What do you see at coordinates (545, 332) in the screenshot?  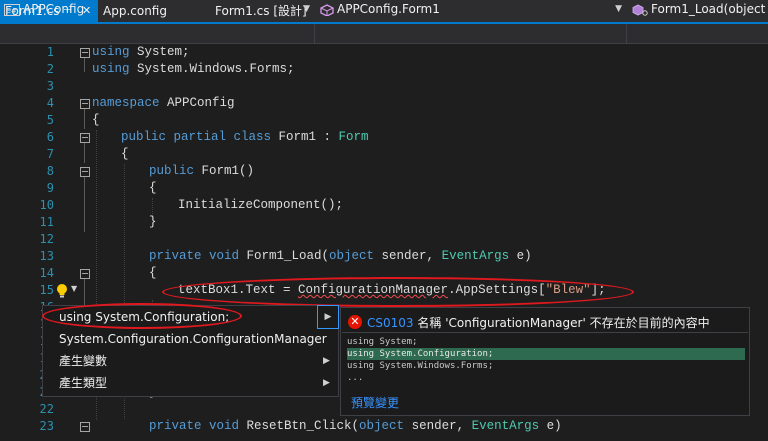 I see `divider` at bounding box center [545, 332].